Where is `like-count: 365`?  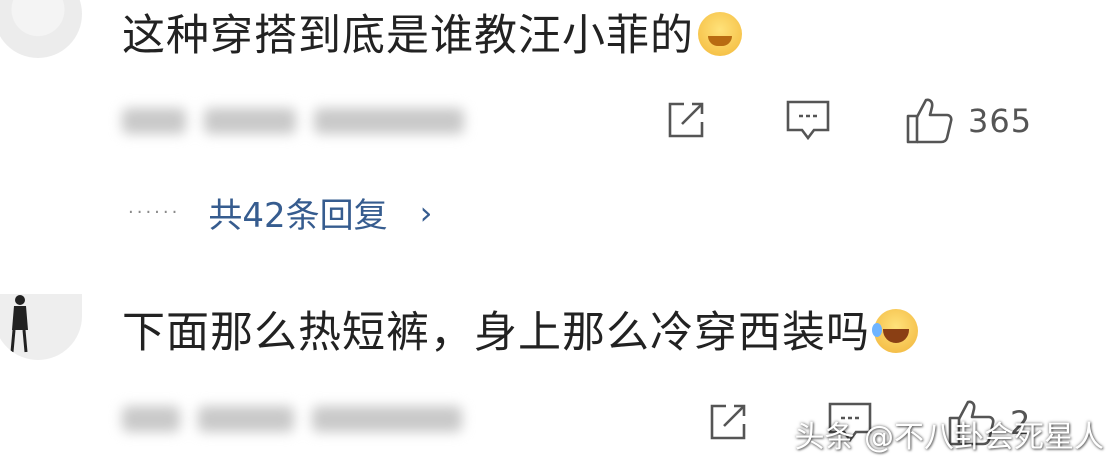 like-count: 365 is located at coordinates (1000, 121).